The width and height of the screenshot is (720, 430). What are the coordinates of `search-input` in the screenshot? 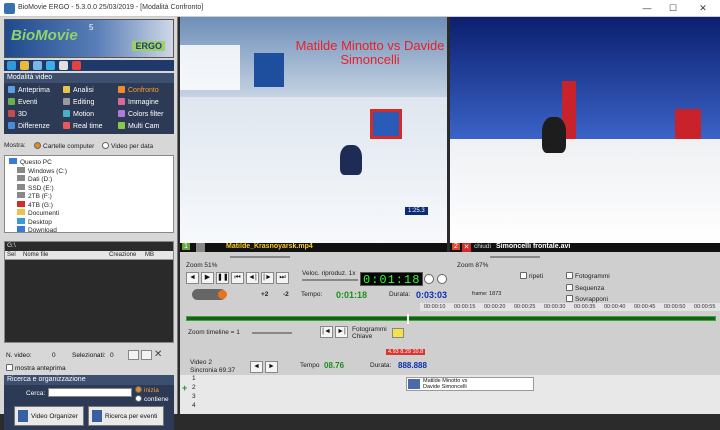 It's located at (90, 392).